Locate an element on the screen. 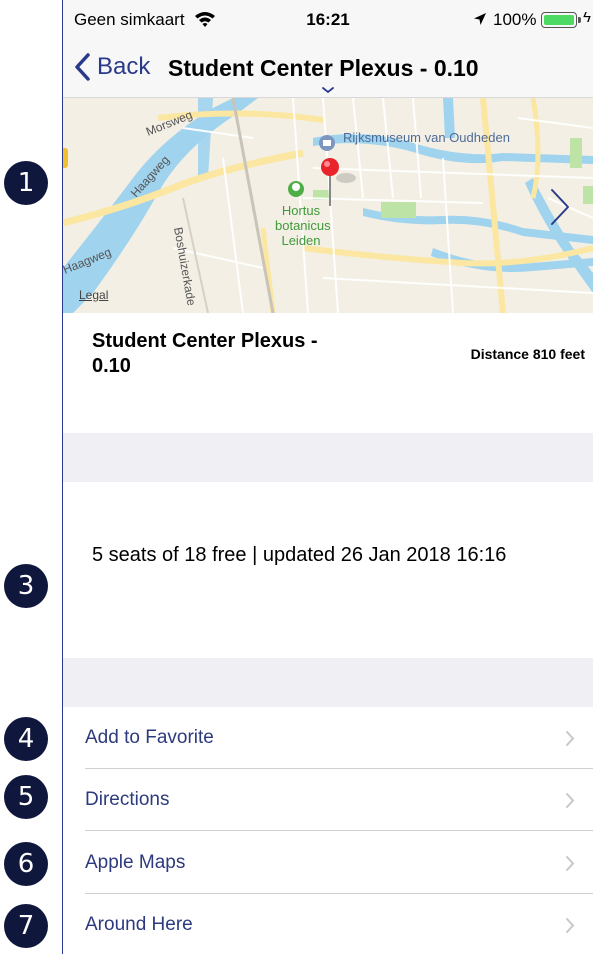 The image size is (593, 954). row-divider is located at coordinates (339, 830).